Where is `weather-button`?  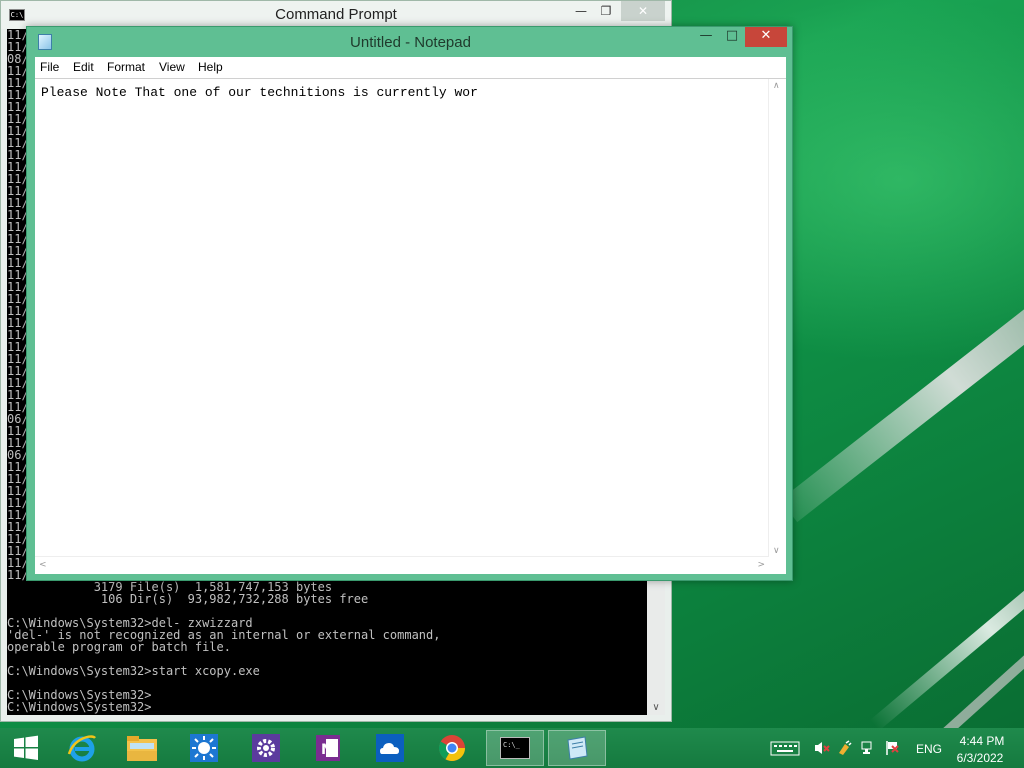 weather-button is located at coordinates (204, 748).